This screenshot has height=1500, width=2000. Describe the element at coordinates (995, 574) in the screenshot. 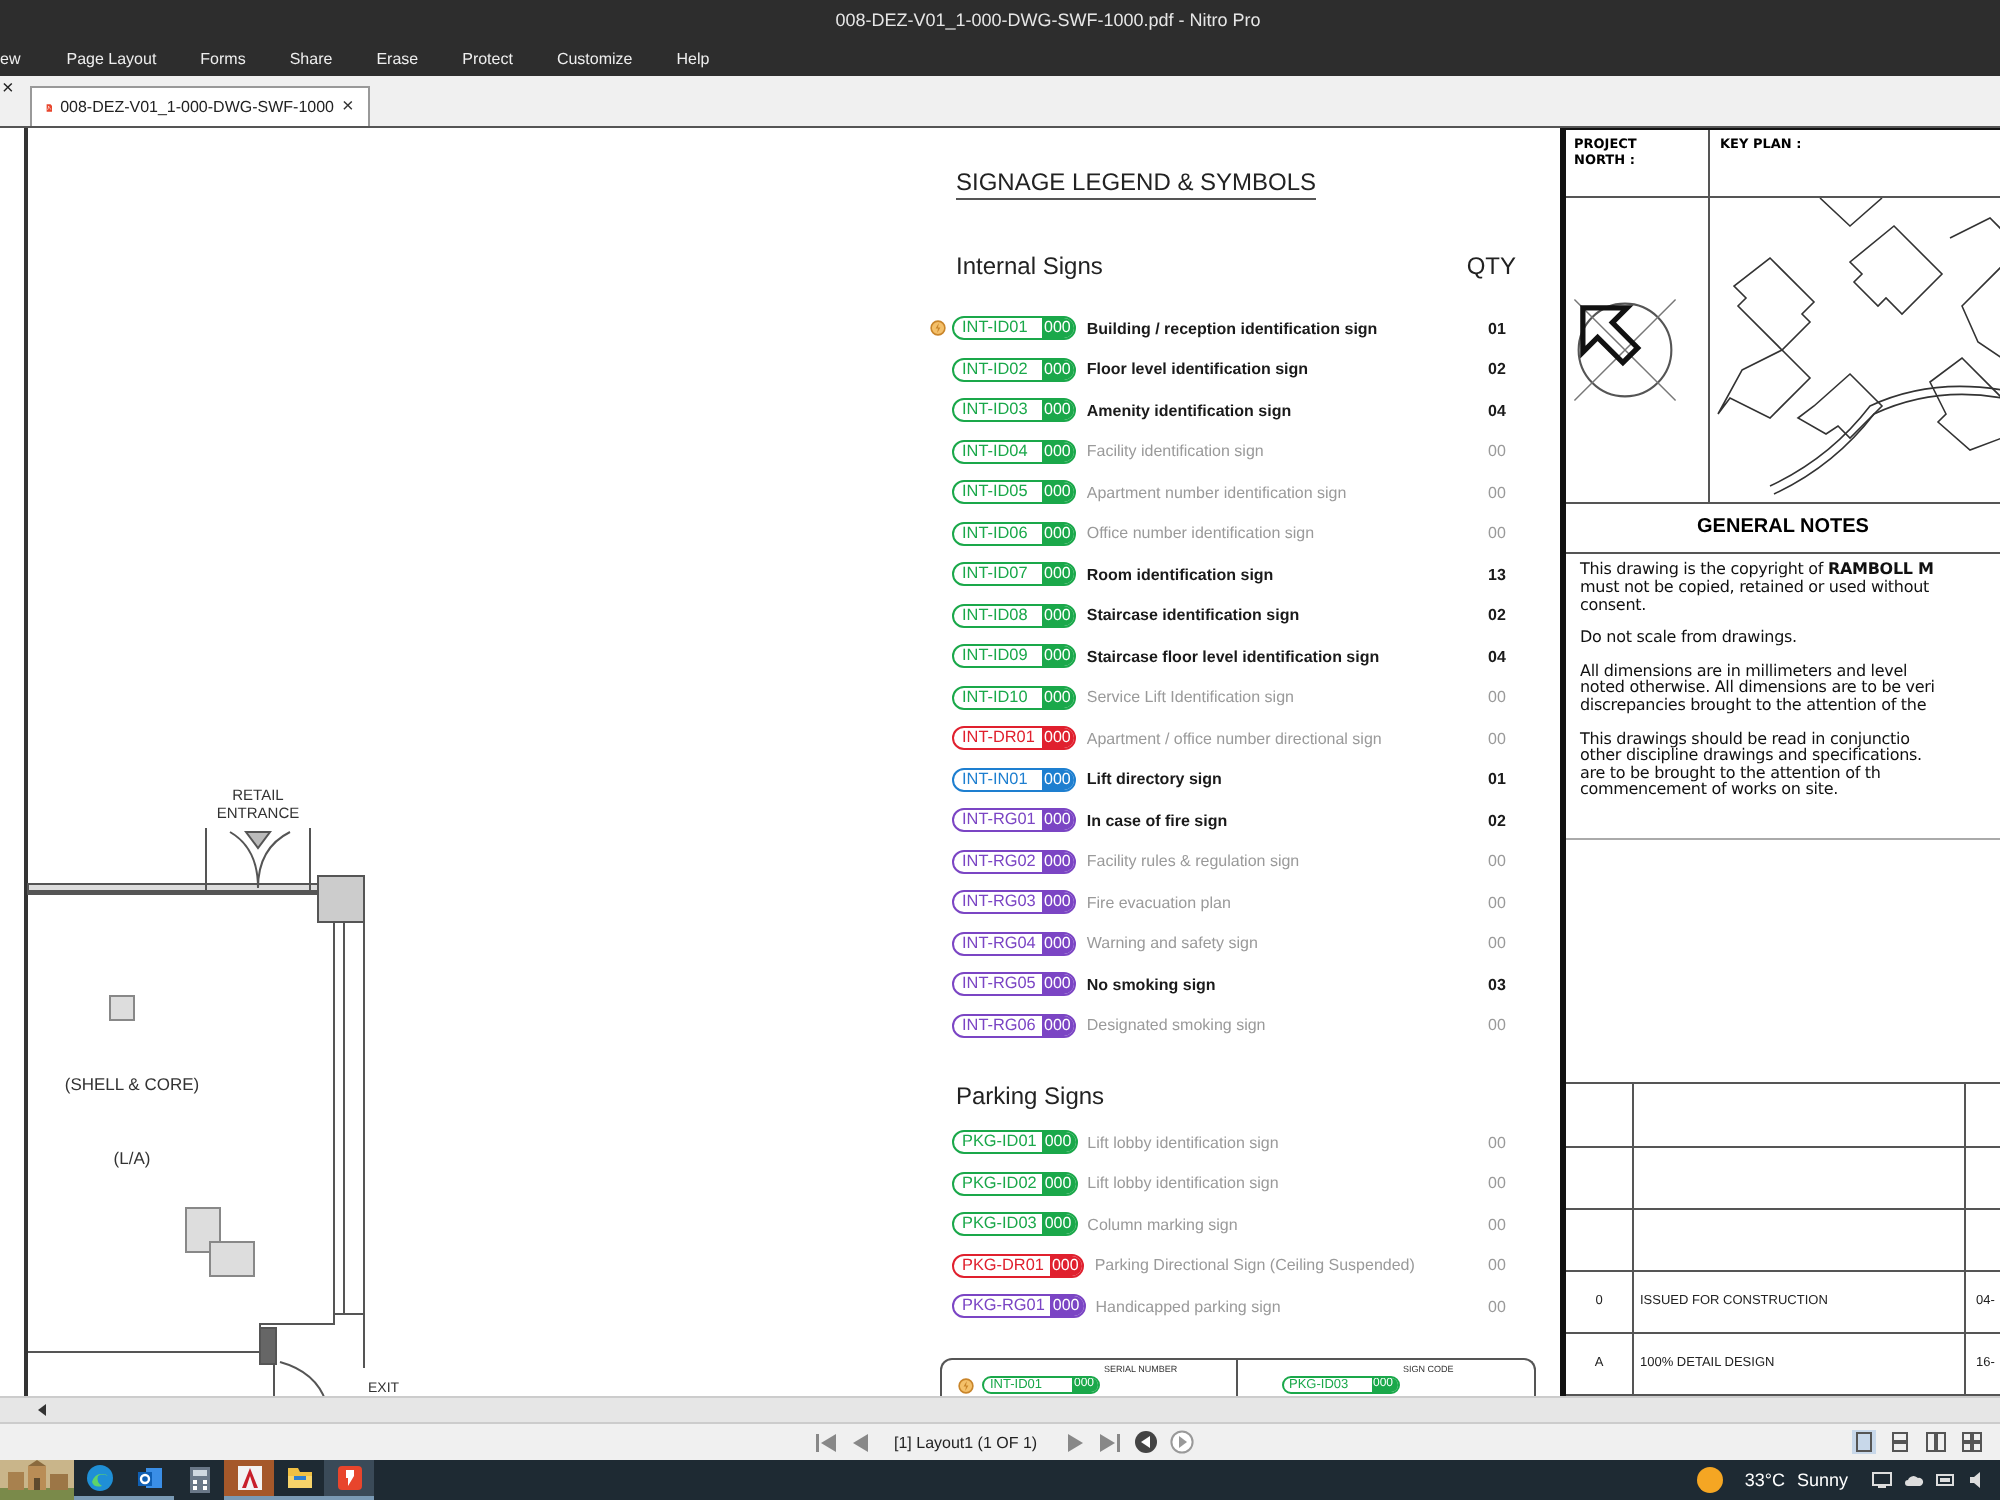

I see `sign-code: INT-ID07` at that location.